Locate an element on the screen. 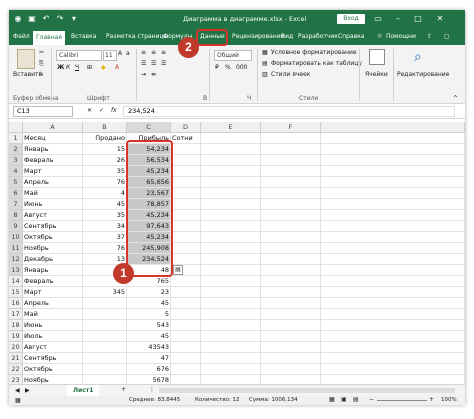 This screenshot has width=474, height=419. tab-view: Вид is located at coordinates (287, 36).